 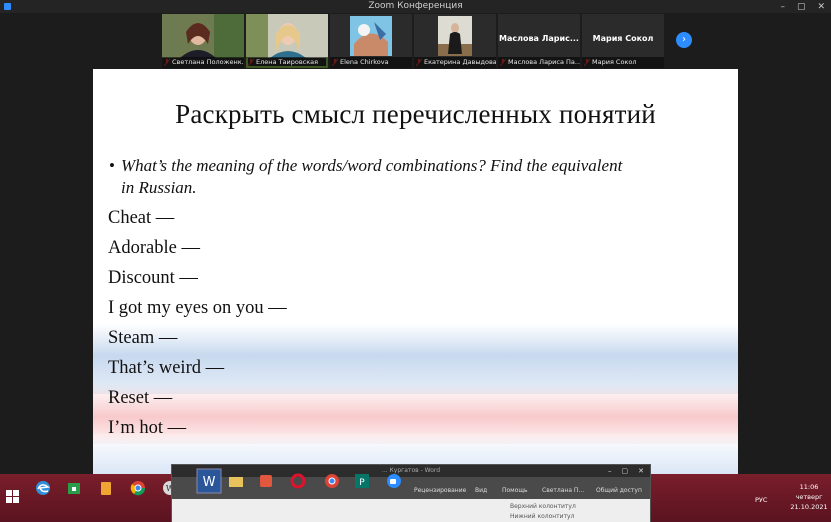 I want to click on header-button: Верхний колонтитул, so click(x=543, y=506).